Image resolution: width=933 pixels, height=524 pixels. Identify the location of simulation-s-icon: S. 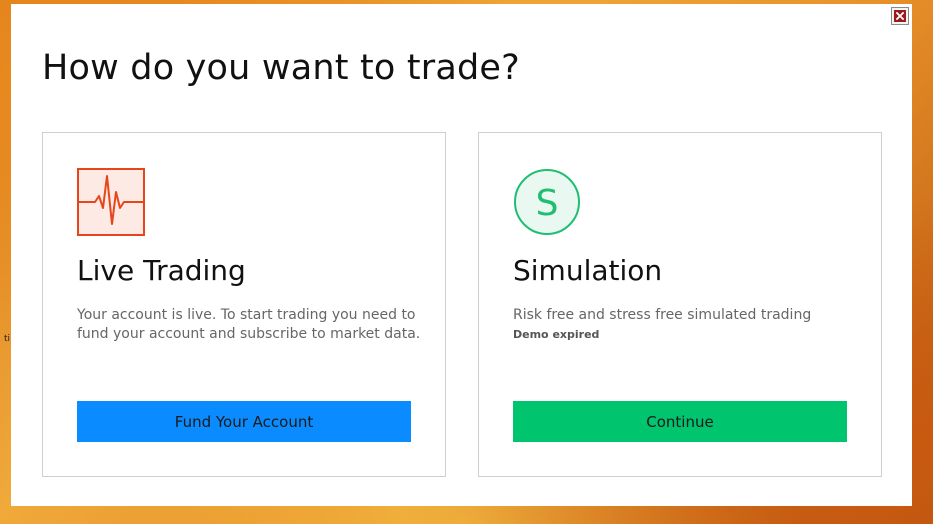
(548, 203).